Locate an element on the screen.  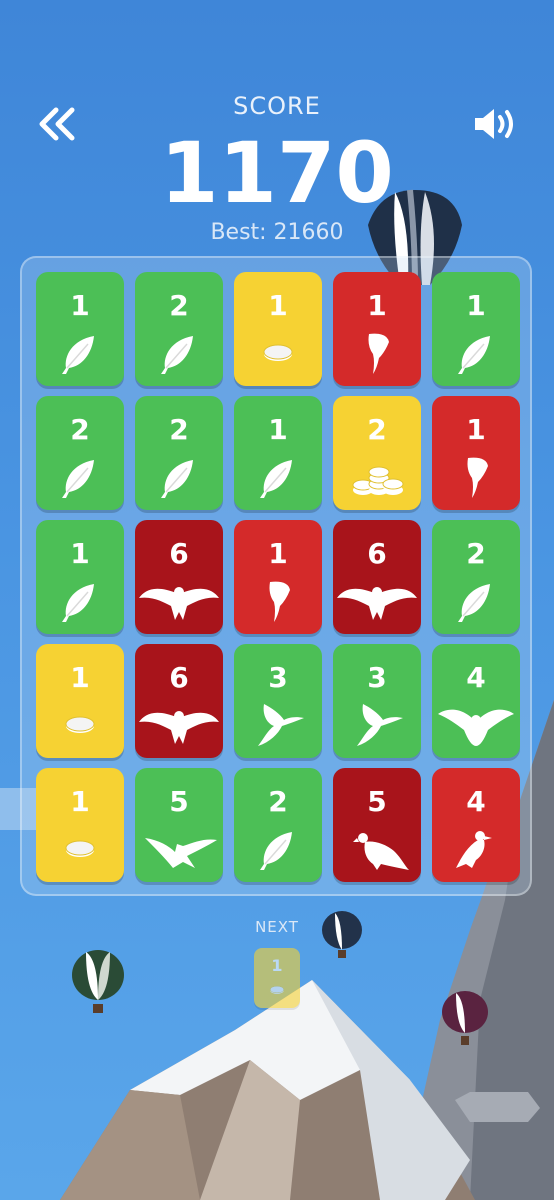
dove-icon is located at coordinates (476, 727).